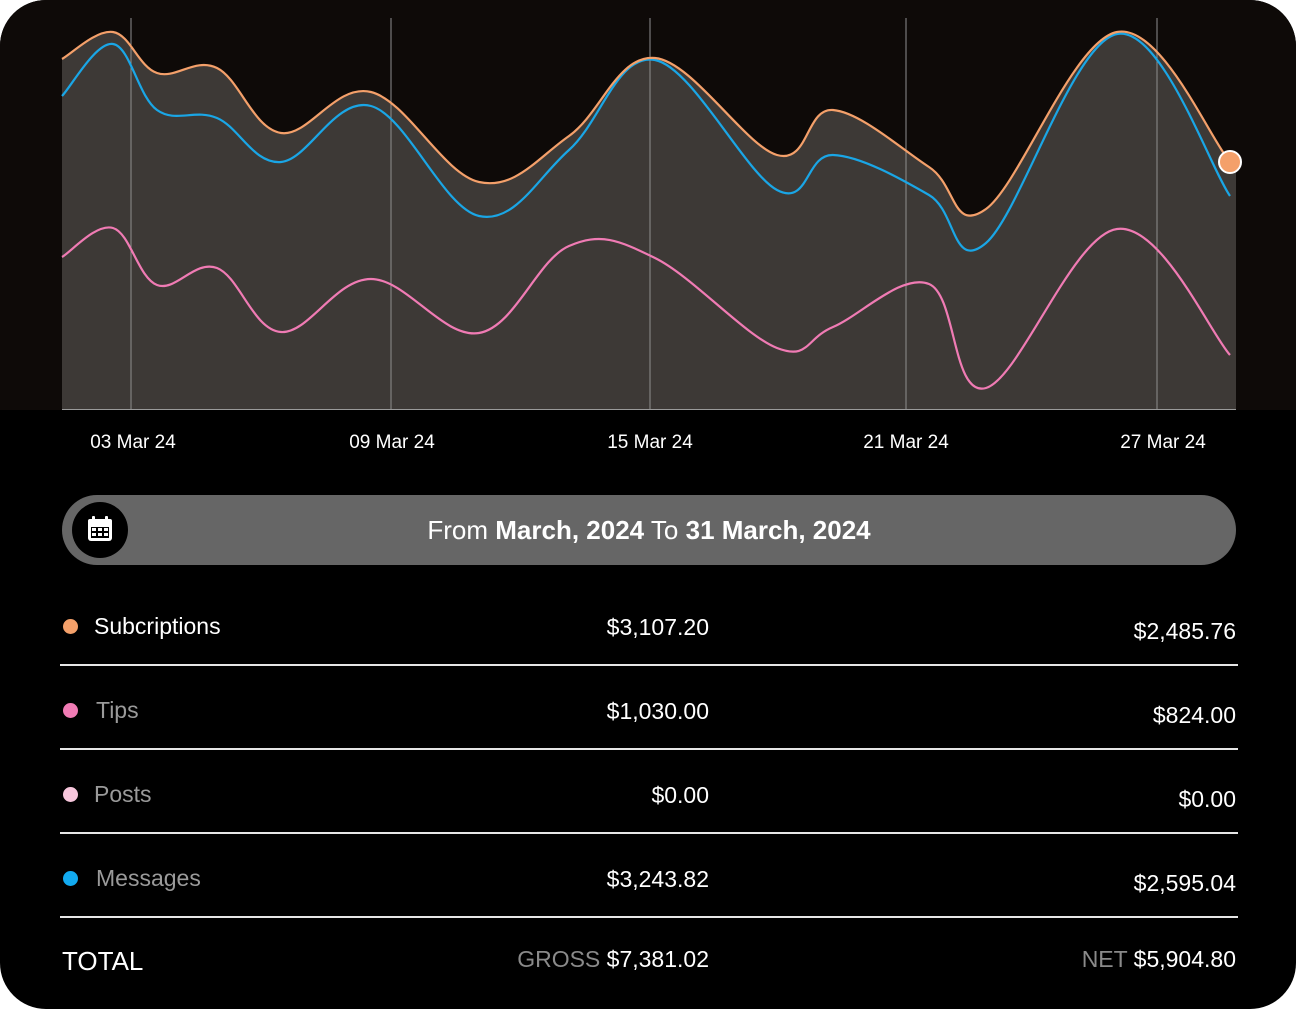 The width and height of the screenshot is (1296, 1009). Describe the element at coordinates (103, 961) in the screenshot. I see `total-label: TOTAL` at that location.